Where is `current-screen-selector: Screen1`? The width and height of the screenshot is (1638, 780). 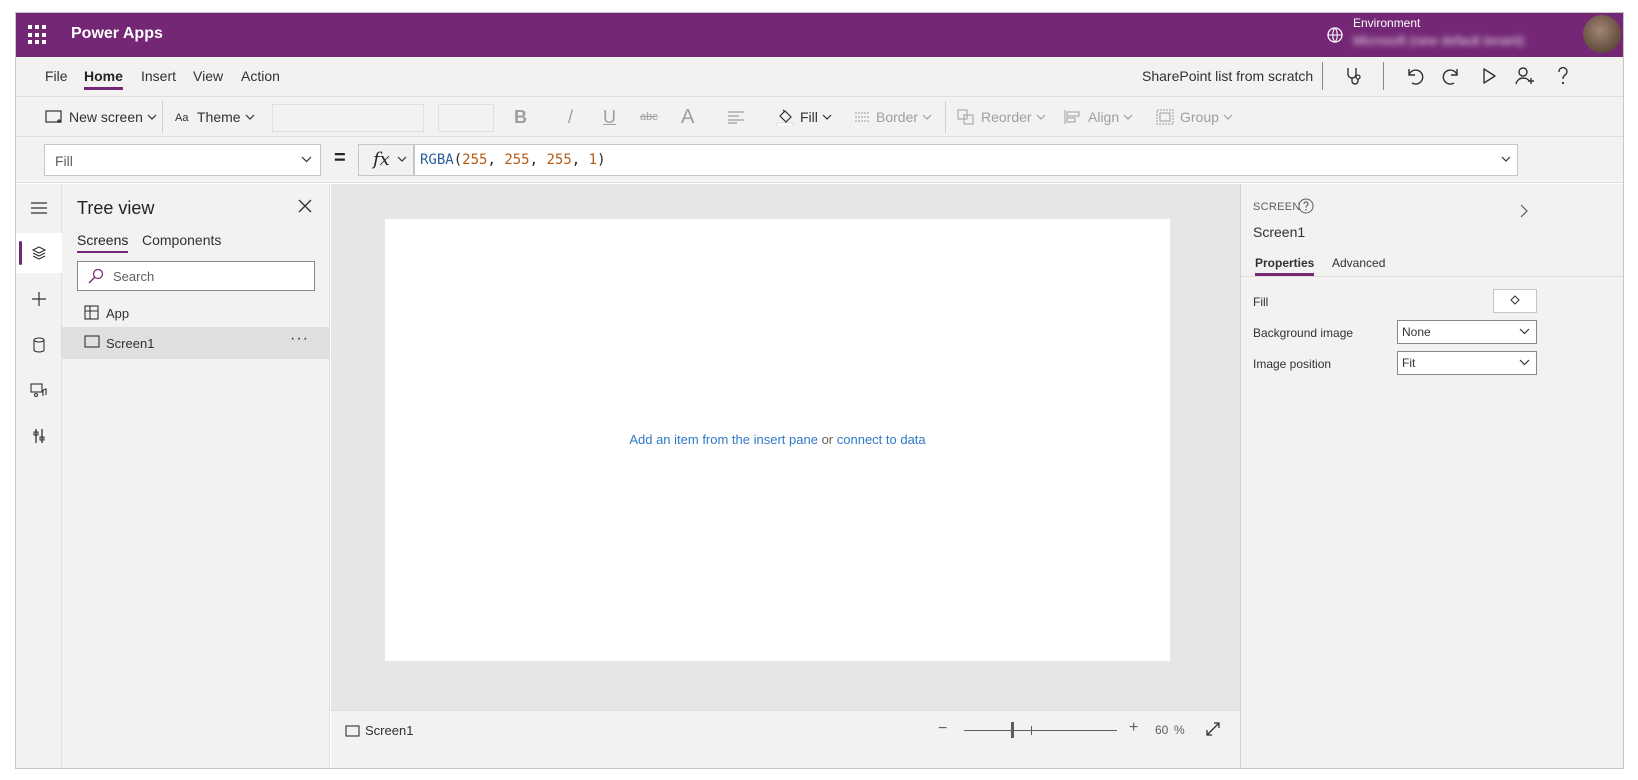
current-screen-selector: Screen1 is located at coordinates (379, 730).